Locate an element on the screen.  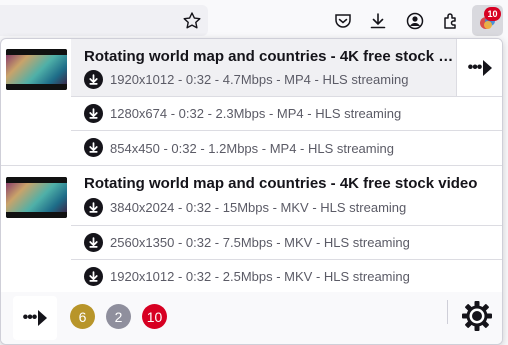
pocket-icon is located at coordinates (343, 21).